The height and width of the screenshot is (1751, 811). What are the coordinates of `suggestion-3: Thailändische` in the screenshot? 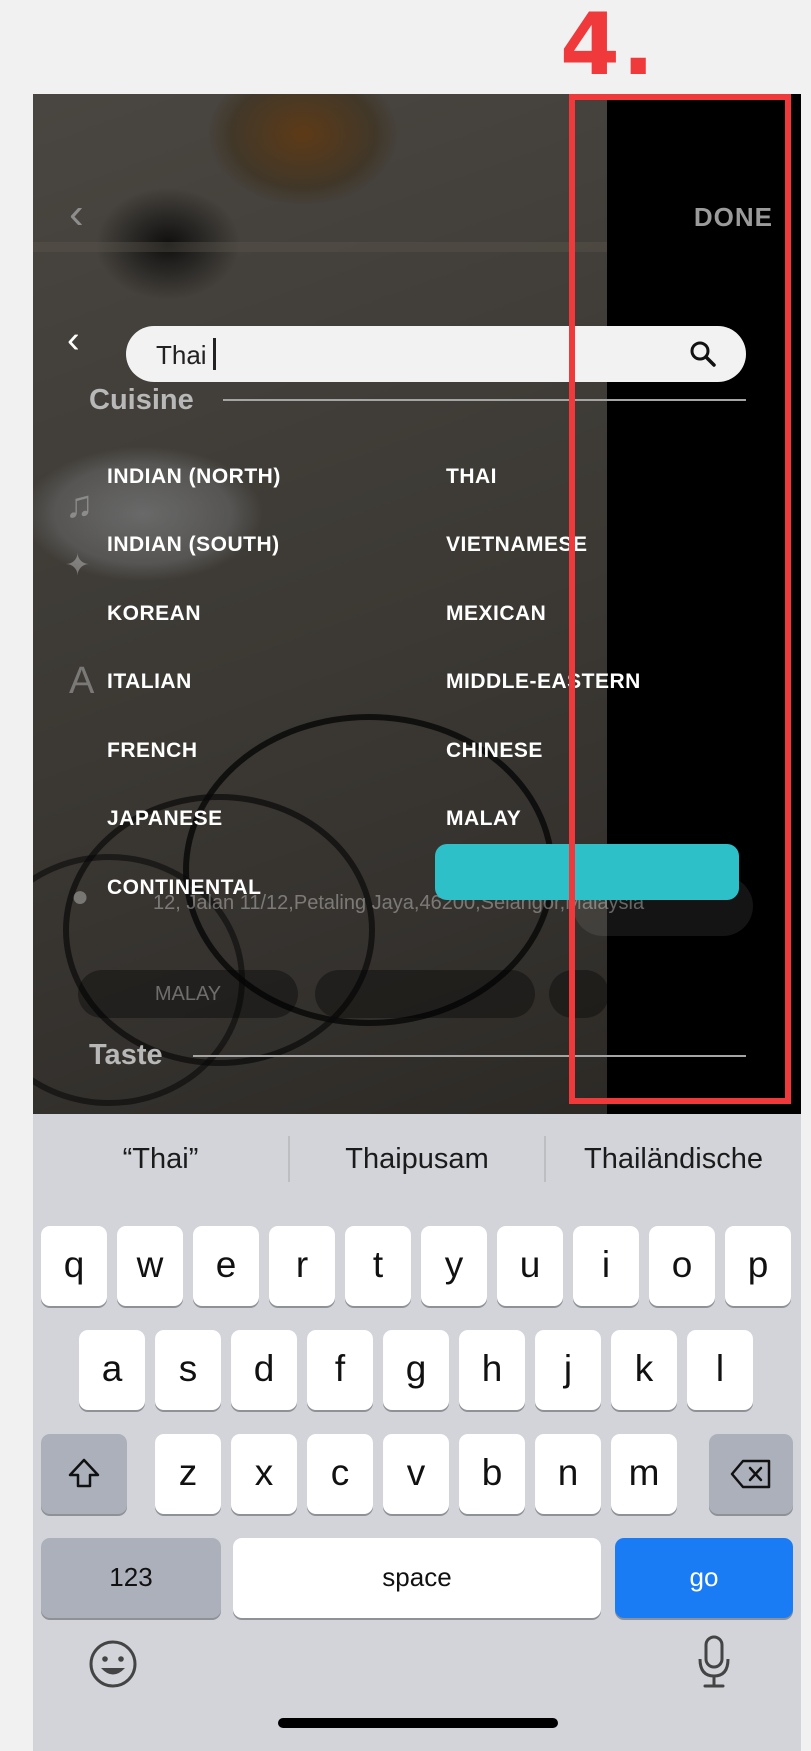 It's located at (673, 1159).